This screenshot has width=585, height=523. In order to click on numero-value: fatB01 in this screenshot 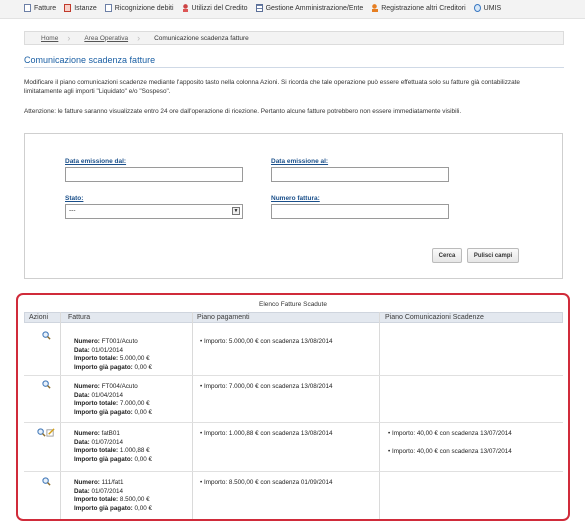, I will do `click(110, 433)`.